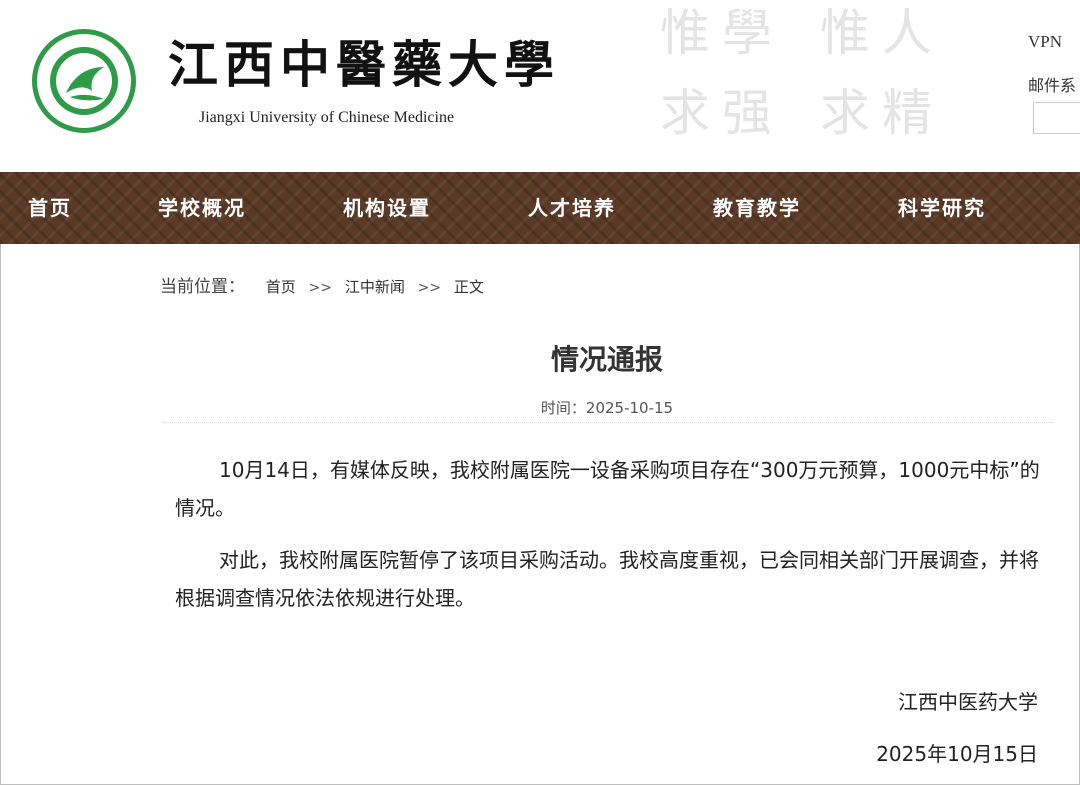  I want to click on motto-char: 精, so click(907, 113).